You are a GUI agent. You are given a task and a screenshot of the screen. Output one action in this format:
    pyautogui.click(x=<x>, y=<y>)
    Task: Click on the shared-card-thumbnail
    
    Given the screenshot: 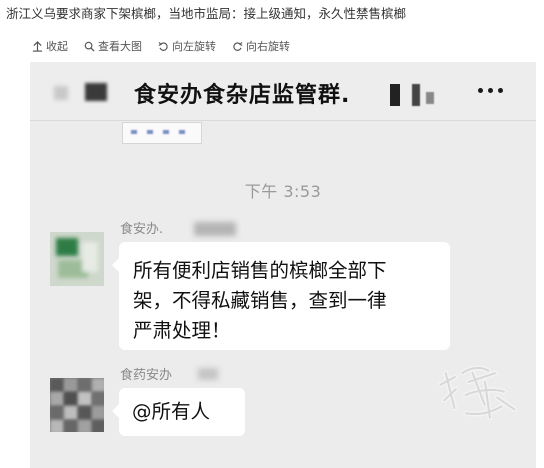 What is the action you would take?
    pyautogui.click(x=162, y=133)
    